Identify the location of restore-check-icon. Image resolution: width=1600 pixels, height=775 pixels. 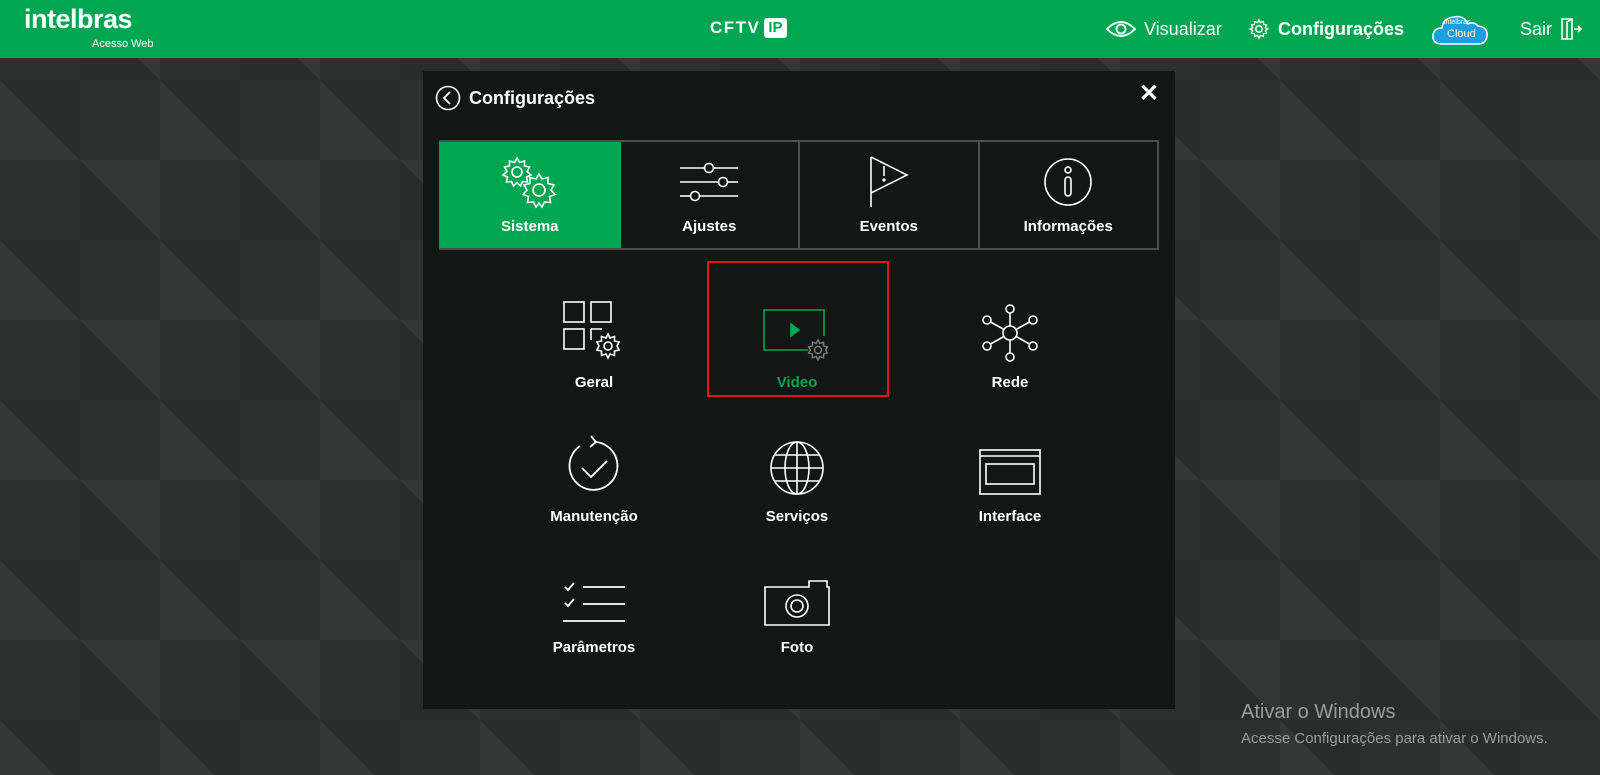
(593, 463).